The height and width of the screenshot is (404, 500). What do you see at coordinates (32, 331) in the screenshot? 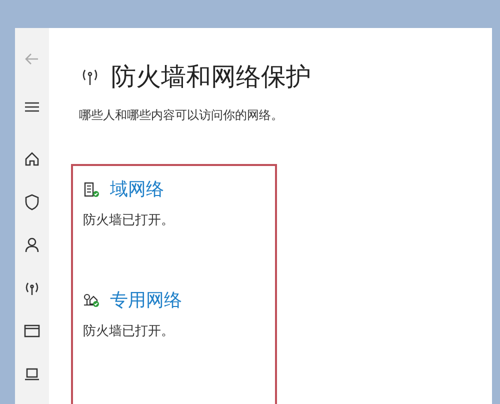
I see `window-icon` at bounding box center [32, 331].